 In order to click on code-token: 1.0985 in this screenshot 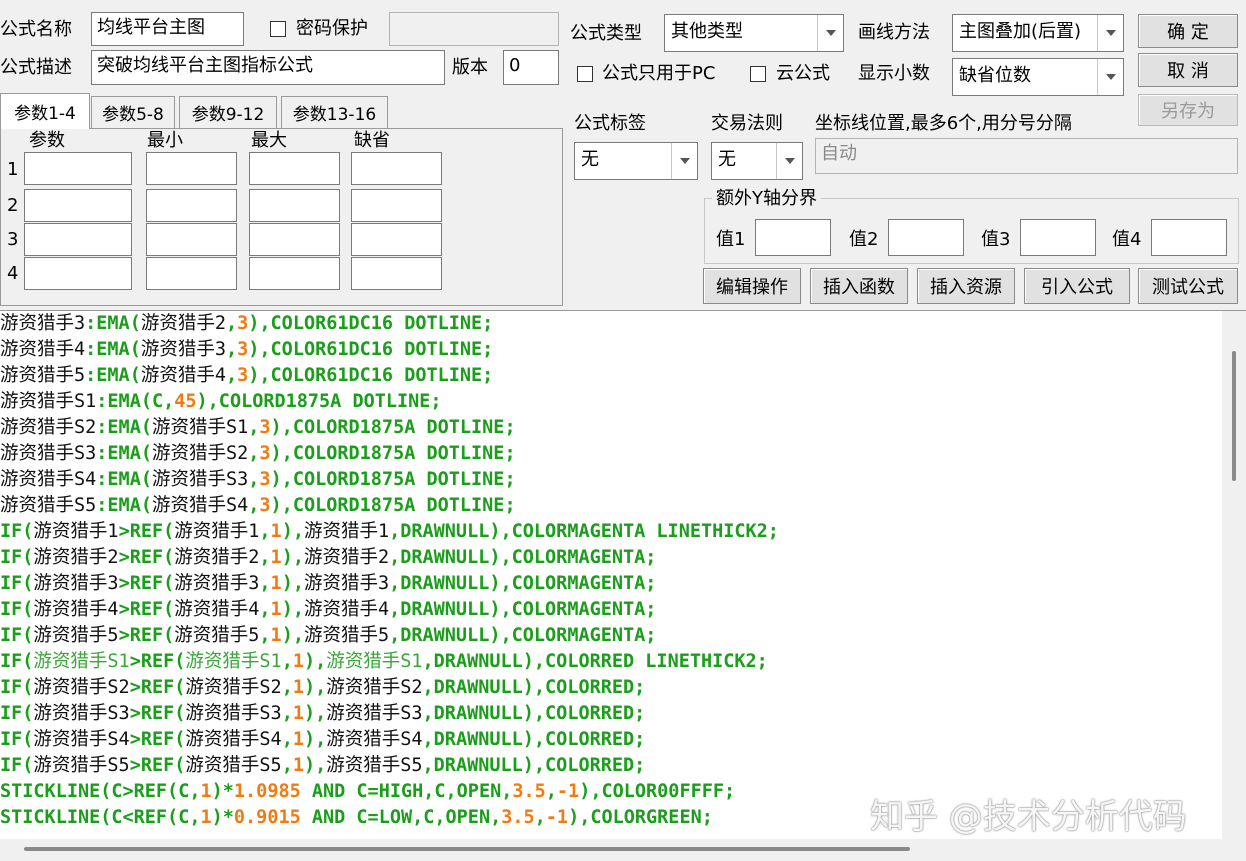, I will do `click(267, 791)`.